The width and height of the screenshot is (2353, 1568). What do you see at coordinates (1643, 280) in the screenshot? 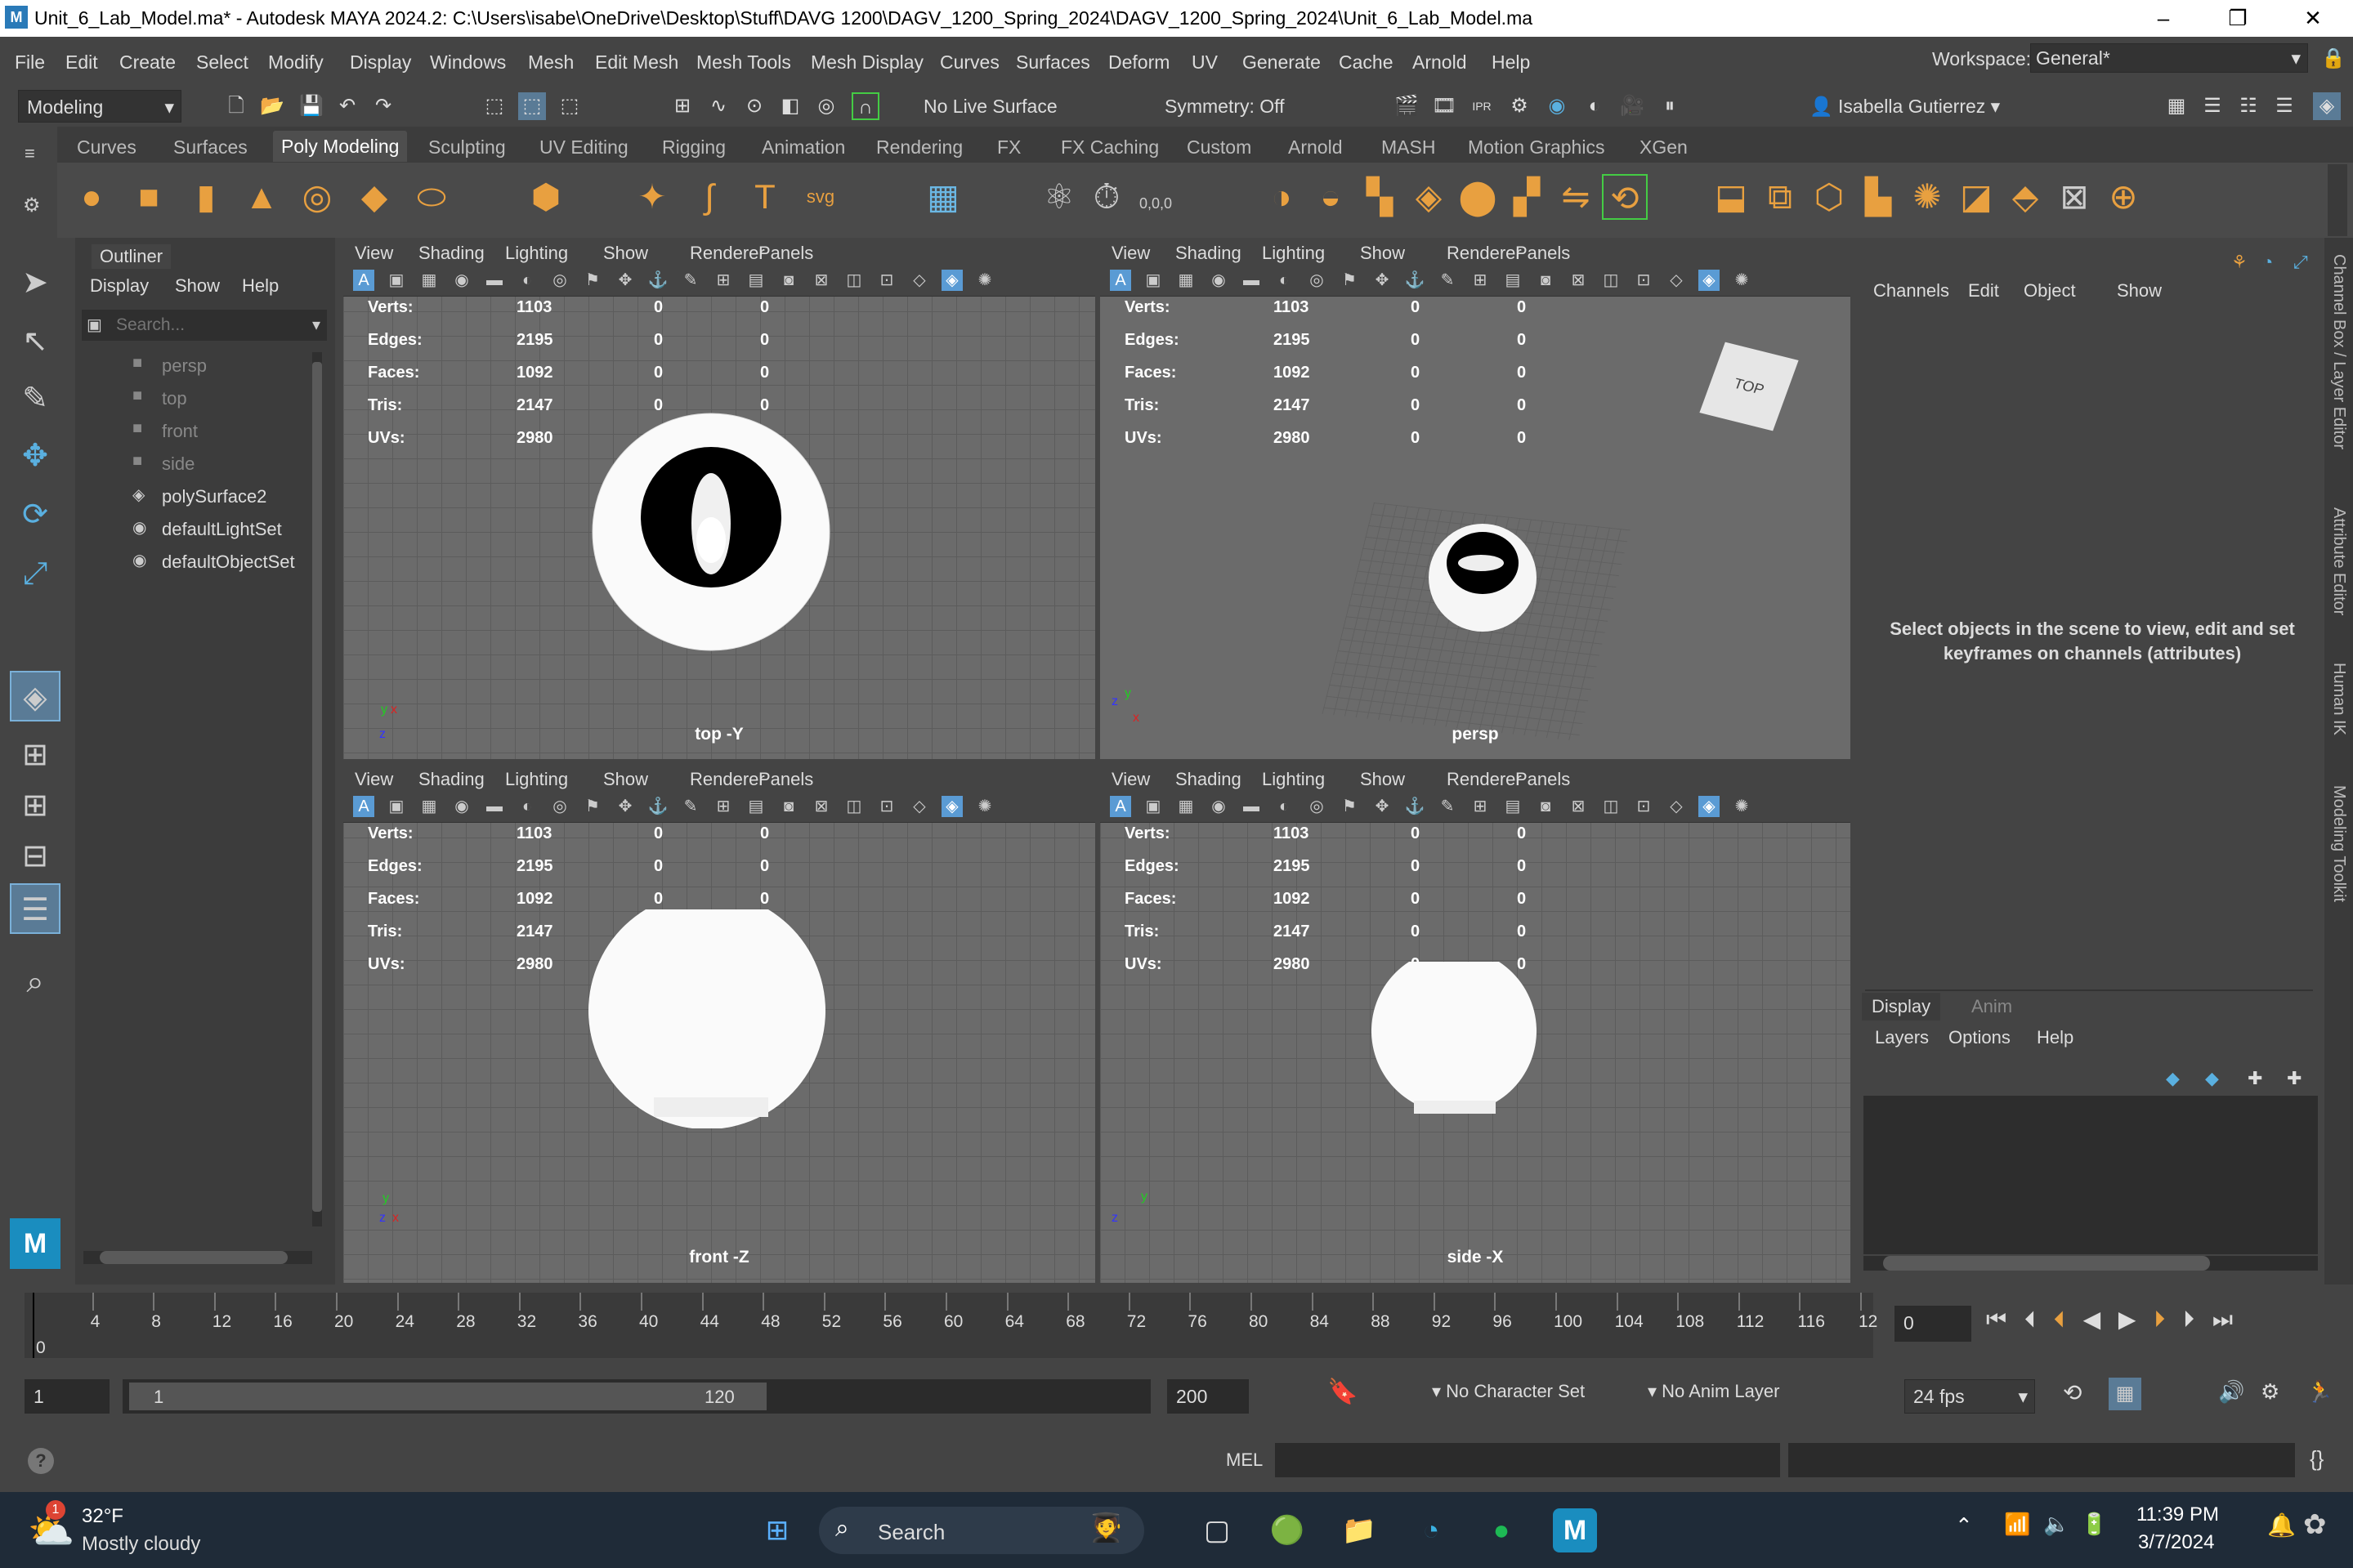
I see `safe-action-icon: ⊡` at bounding box center [1643, 280].